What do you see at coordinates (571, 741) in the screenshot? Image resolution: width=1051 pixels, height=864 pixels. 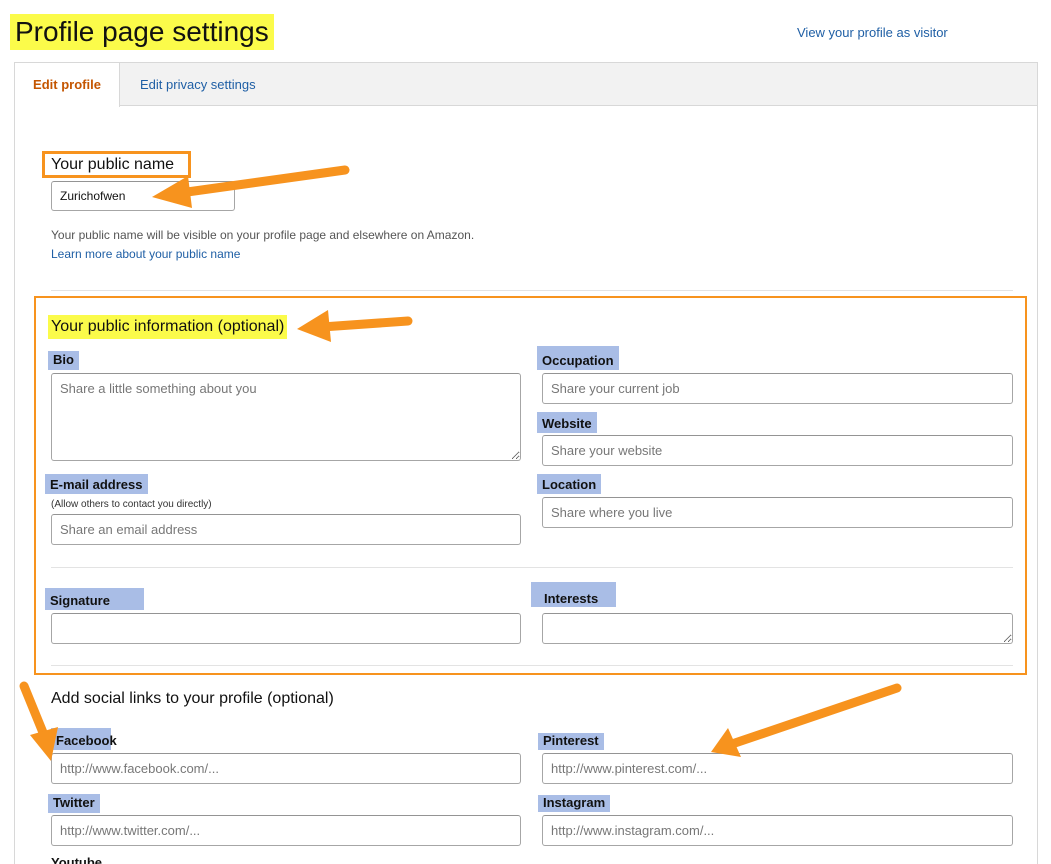 I see `pinterest-label: Pinterest` at bounding box center [571, 741].